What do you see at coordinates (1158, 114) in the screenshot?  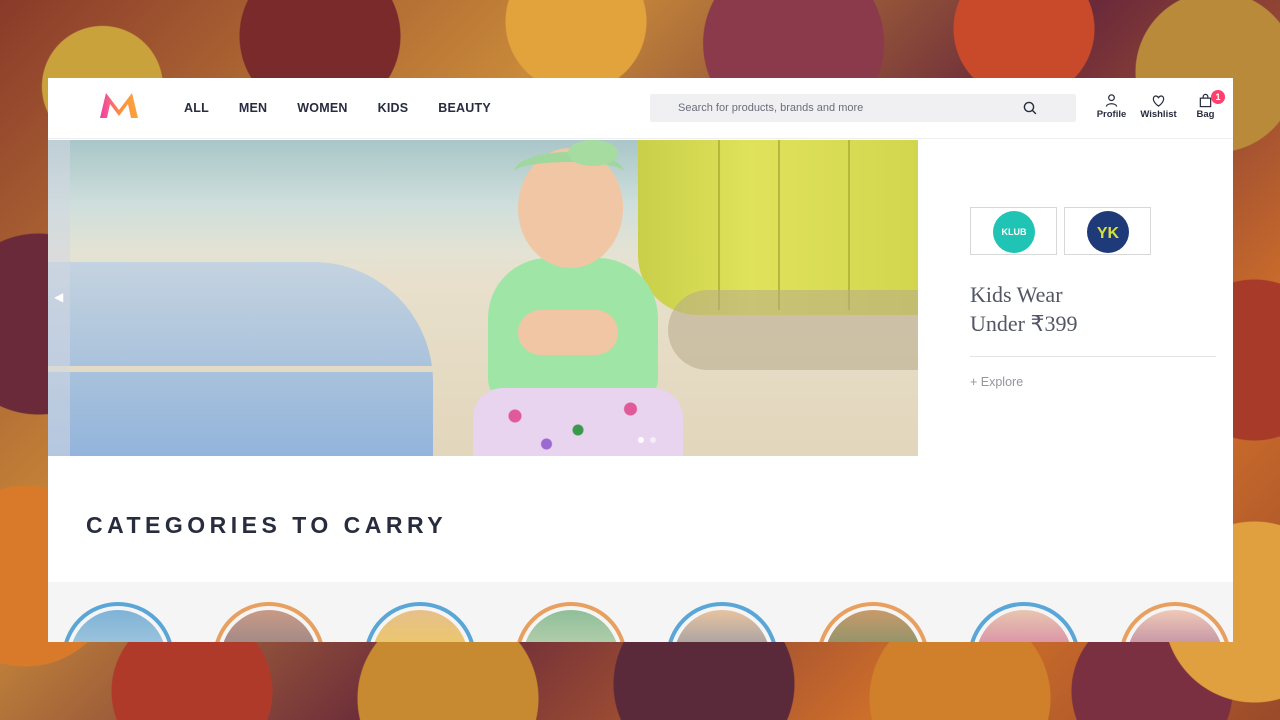 I see `wishlist-label: Wishlist` at bounding box center [1158, 114].